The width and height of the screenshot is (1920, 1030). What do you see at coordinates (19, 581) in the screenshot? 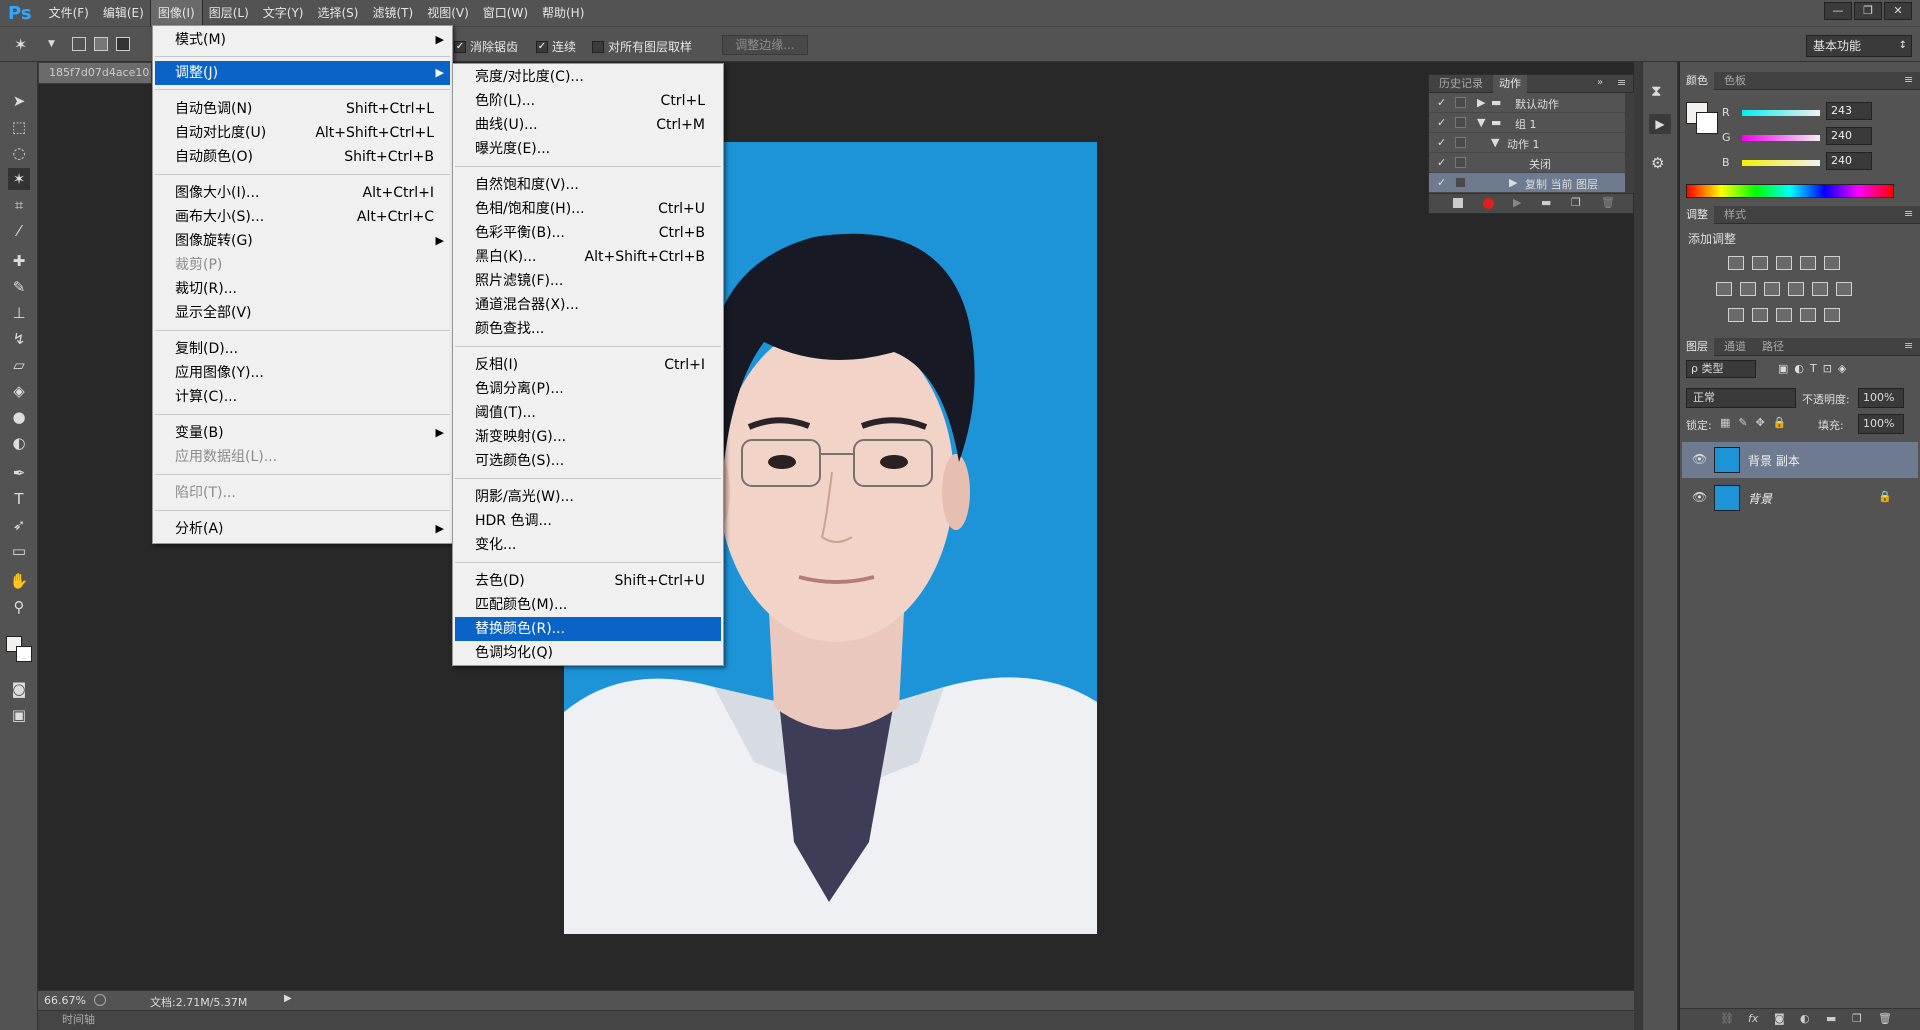
I see `hand-tool-icon: ✋` at bounding box center [19, 581].